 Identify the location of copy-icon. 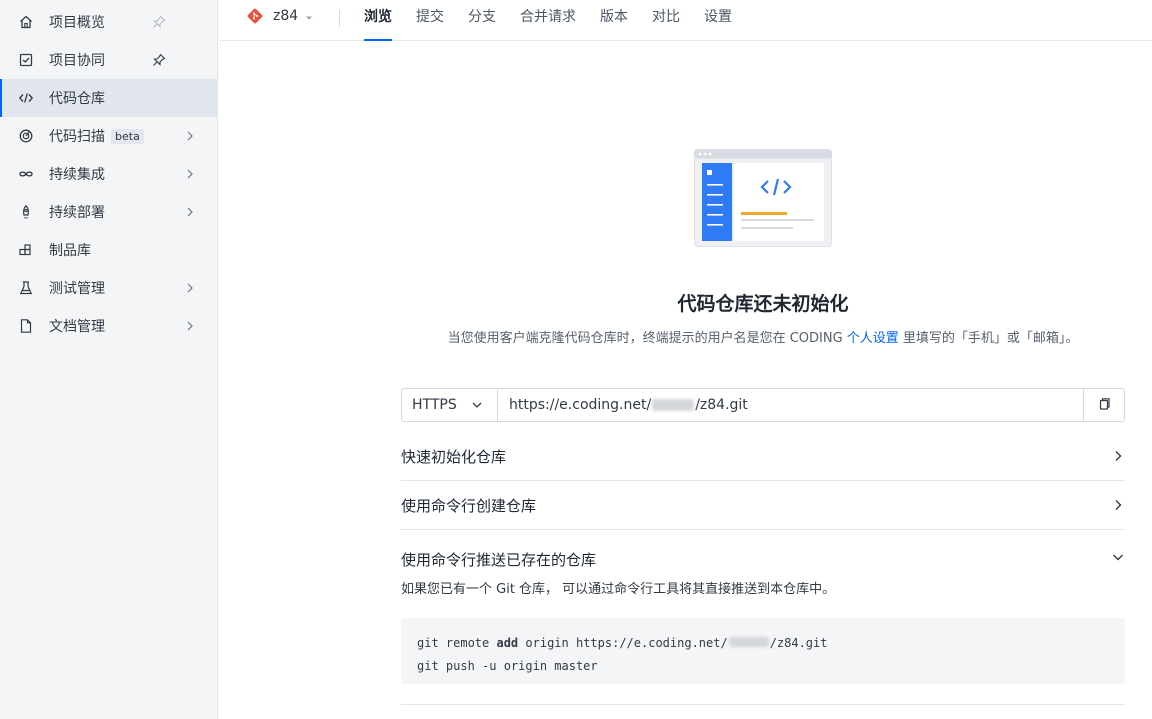
(1104, 405).